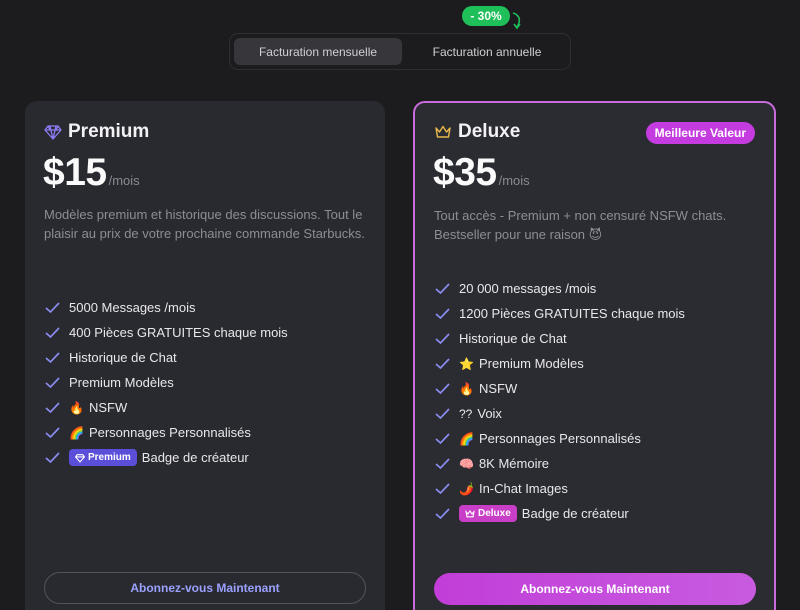  Describe the element at coordinates (514, 463) in the screenshot. I see `feature-text: 8K Mémoire` at that location.